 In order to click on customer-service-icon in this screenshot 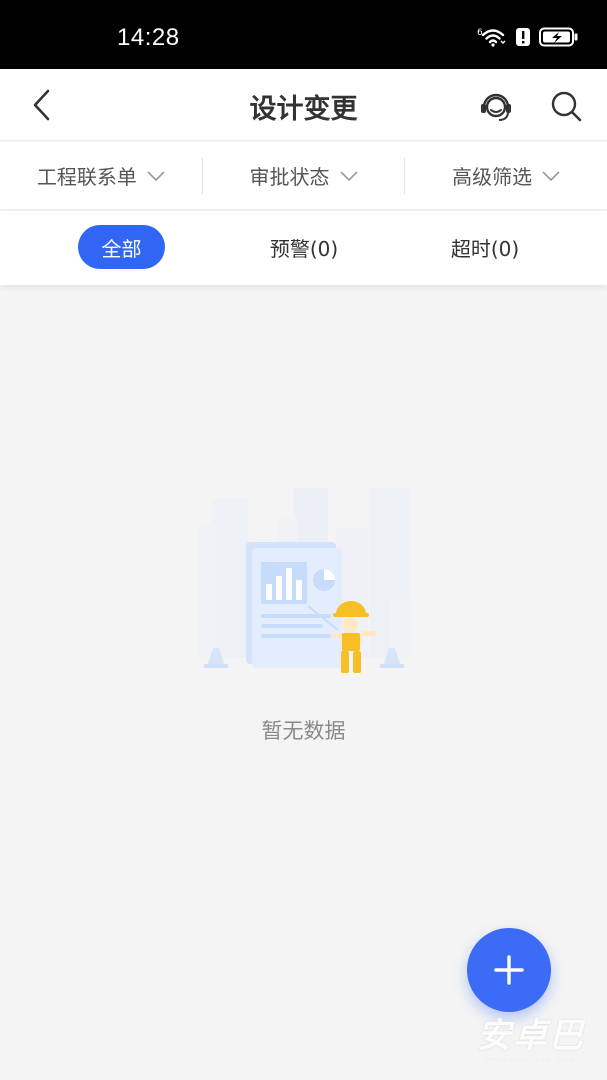, I will do `click(496, 107)`.